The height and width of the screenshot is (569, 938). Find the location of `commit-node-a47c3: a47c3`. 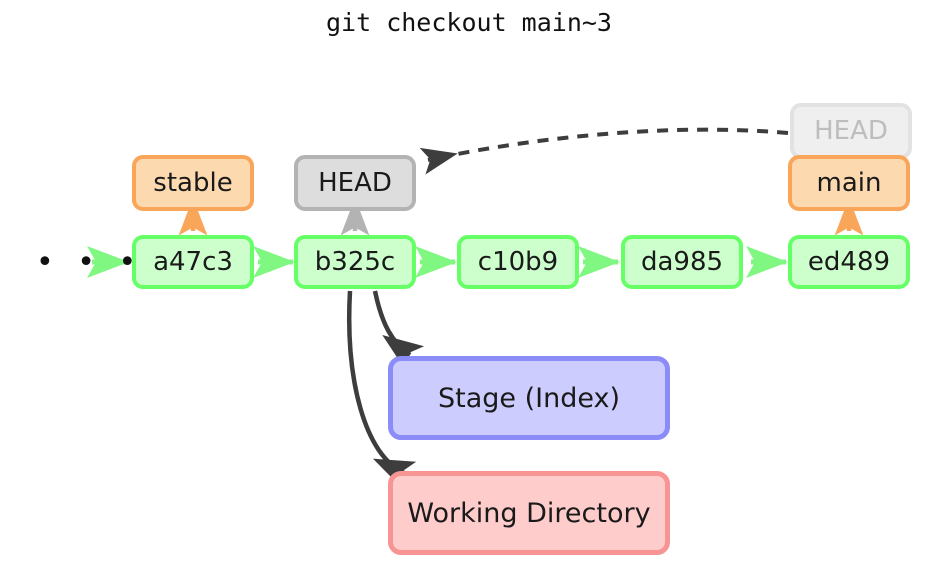

commit-node-a47c3: a47c3 is located at coordinates (193, 262).